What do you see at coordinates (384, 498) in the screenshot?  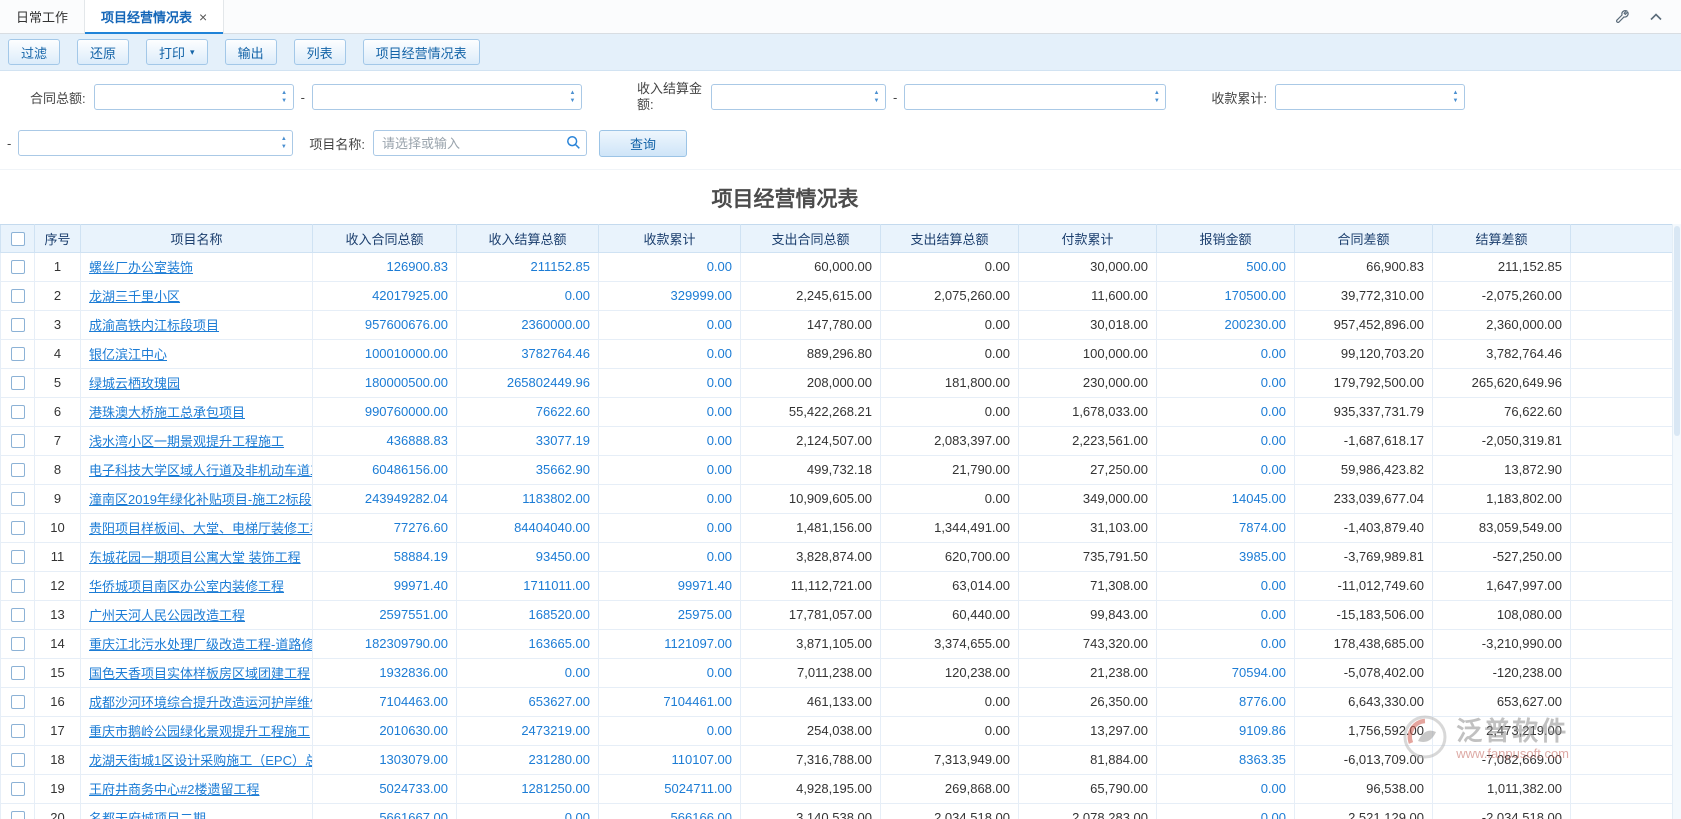 I see `cell-income_contract_total: 243949282.04` at bounding box center [384, 498].